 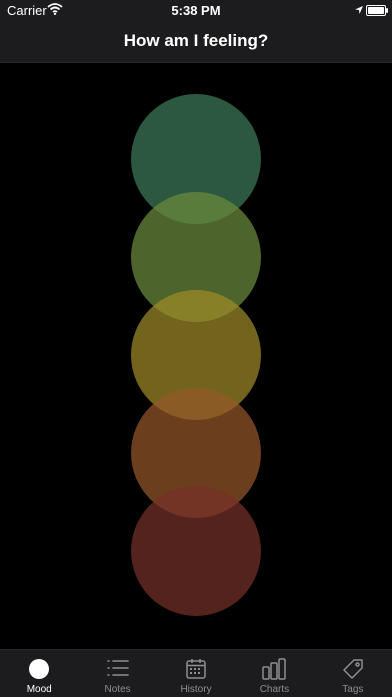 I want to click on tab-notes: Notes, so click(x=117, y=673).